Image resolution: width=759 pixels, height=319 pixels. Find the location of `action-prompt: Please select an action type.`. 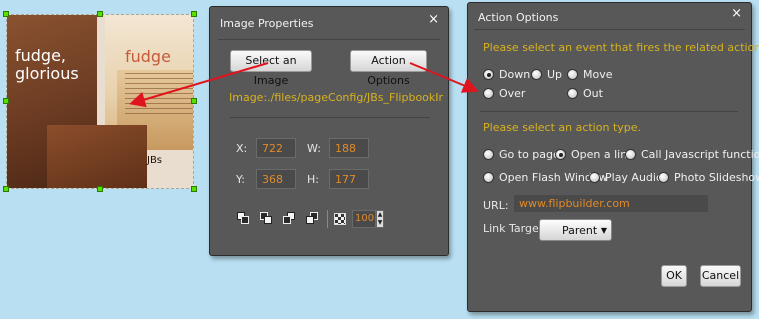

action-prompt: Please select an action type. is located at coordinates (562, 127).